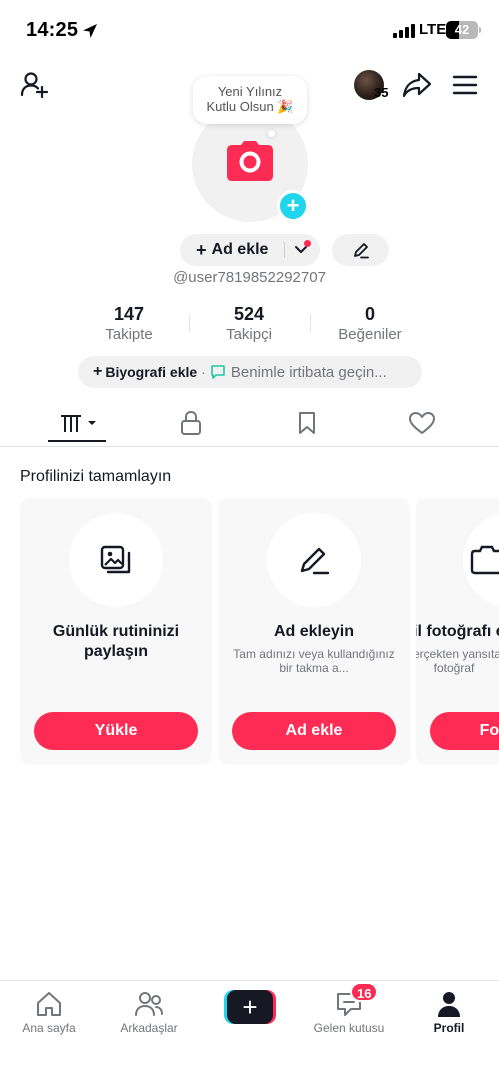 Image resolution: width=499 pixels, height=1080 pixels. I want to click on add-friend-button, so click(35, 85).